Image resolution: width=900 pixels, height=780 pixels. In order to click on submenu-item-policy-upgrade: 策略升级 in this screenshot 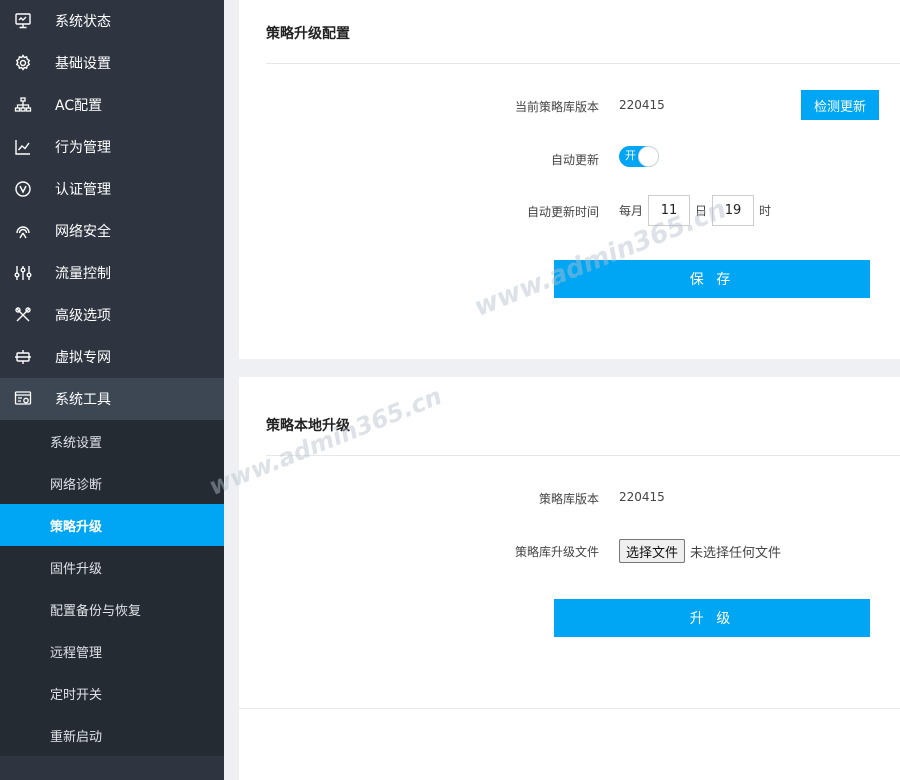, I will do `click(112, 525)`.